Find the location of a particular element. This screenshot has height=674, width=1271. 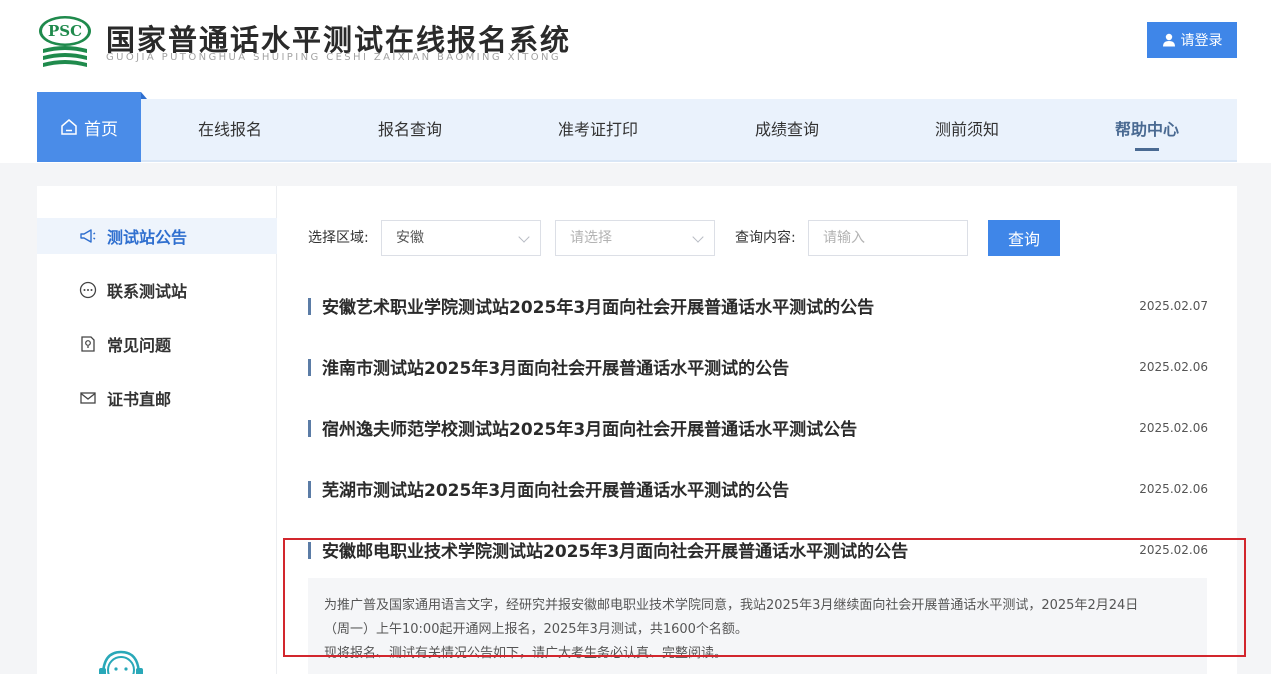

headset-mascot-icon is located at coordinates (121, 662).